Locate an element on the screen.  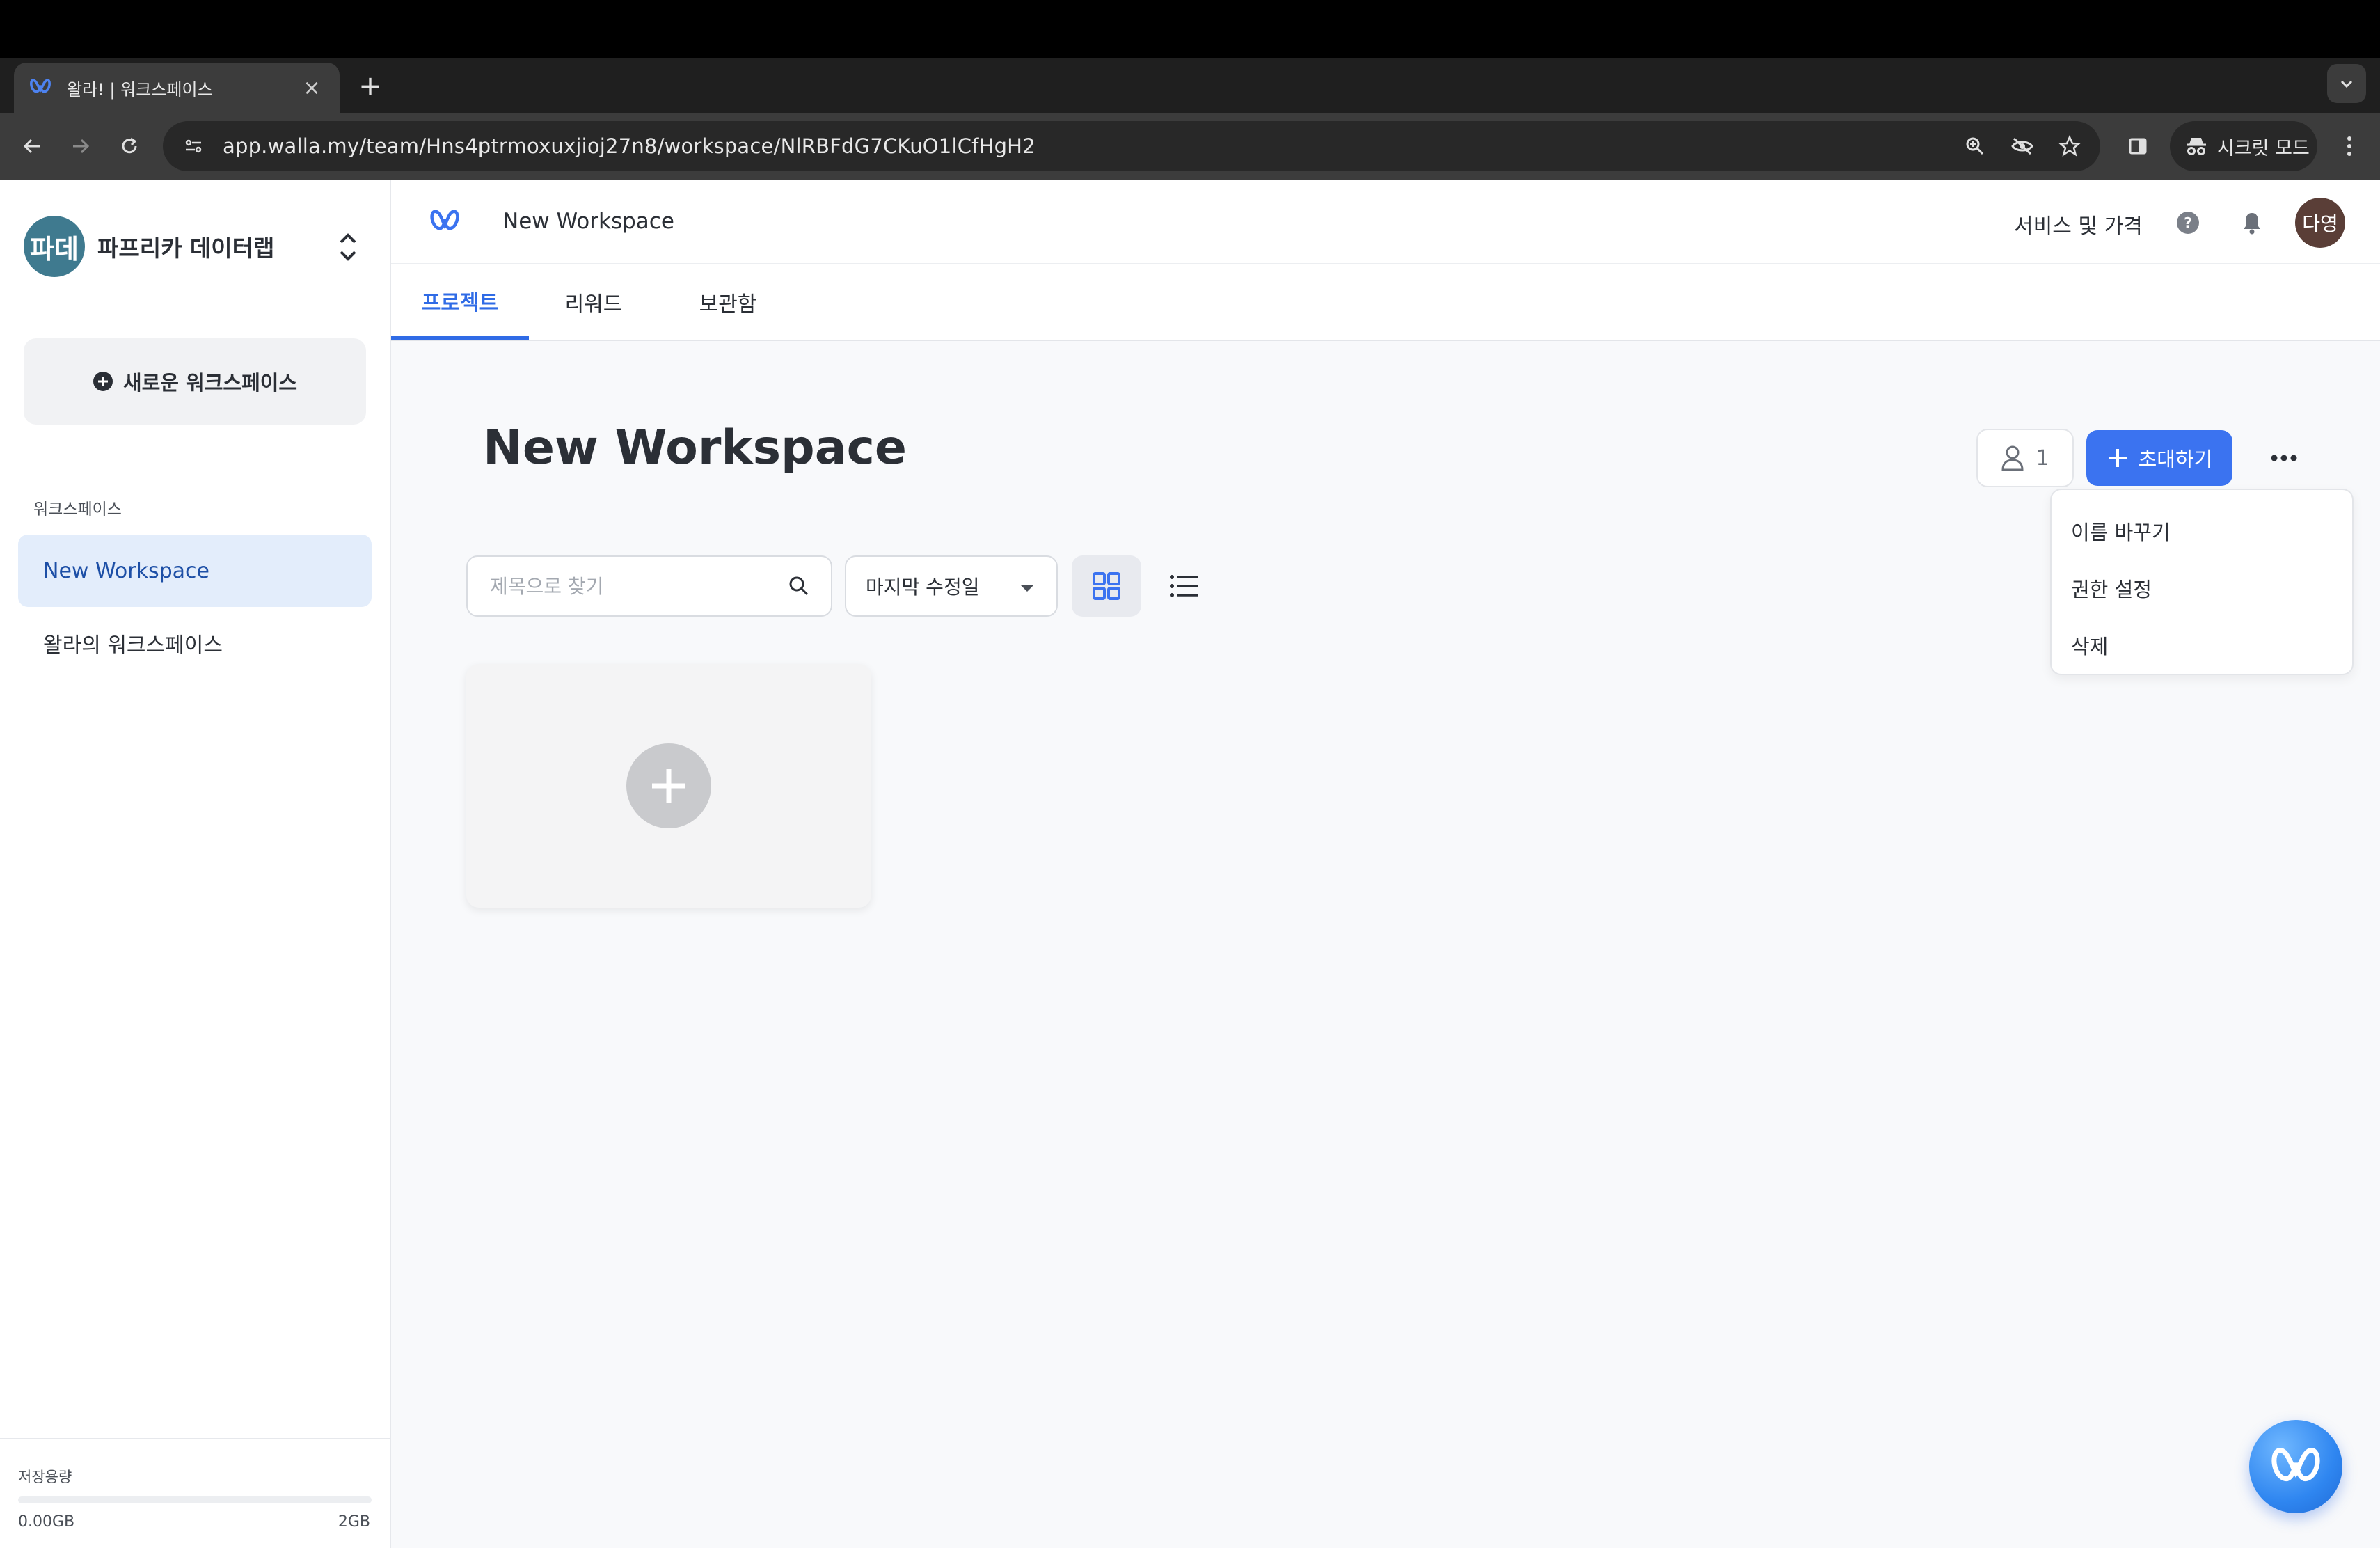
sidebar-item-new-workspace: New Workspace is located at coordinates (195, 571).